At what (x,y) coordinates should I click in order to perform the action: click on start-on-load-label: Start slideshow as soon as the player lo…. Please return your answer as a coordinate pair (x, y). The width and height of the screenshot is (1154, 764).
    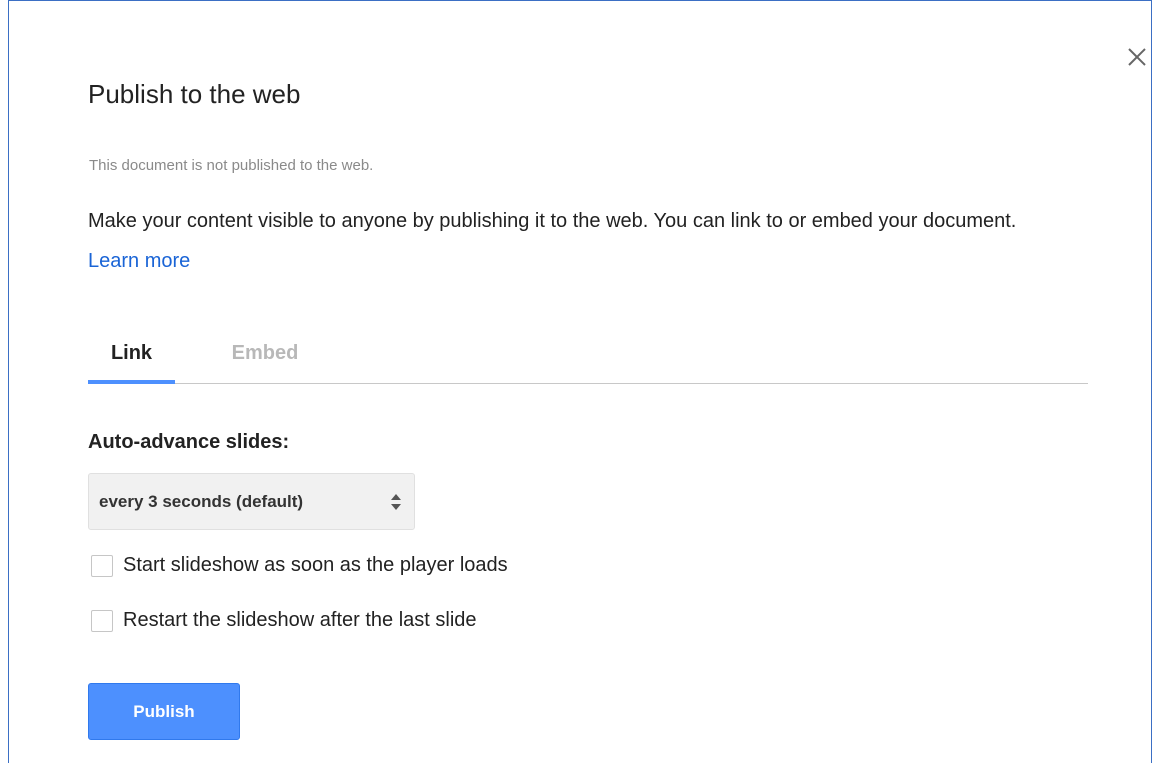
    Looking at the image, I should click on (315, 565).